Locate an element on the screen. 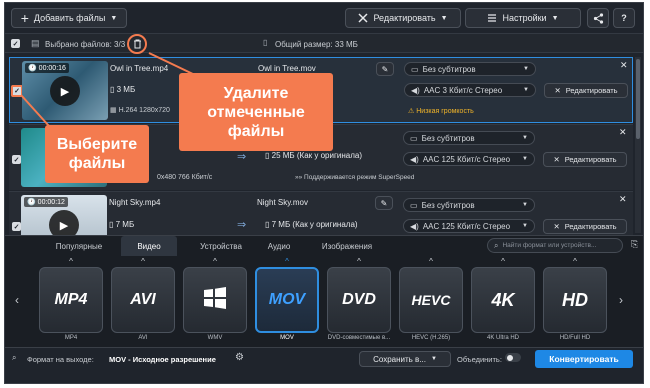 This screenshot has height=388, width=650. callout-pointers is located at coordinates (108, 89).